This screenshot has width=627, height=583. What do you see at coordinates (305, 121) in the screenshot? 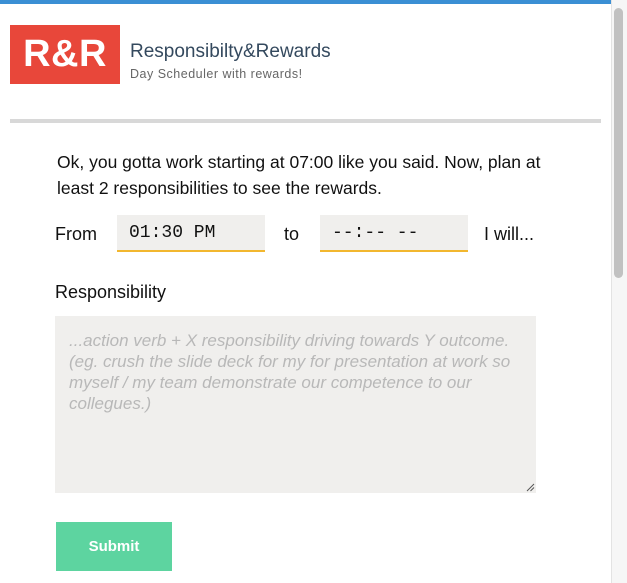
I see `header-divider` at bounding box center [305, 121].